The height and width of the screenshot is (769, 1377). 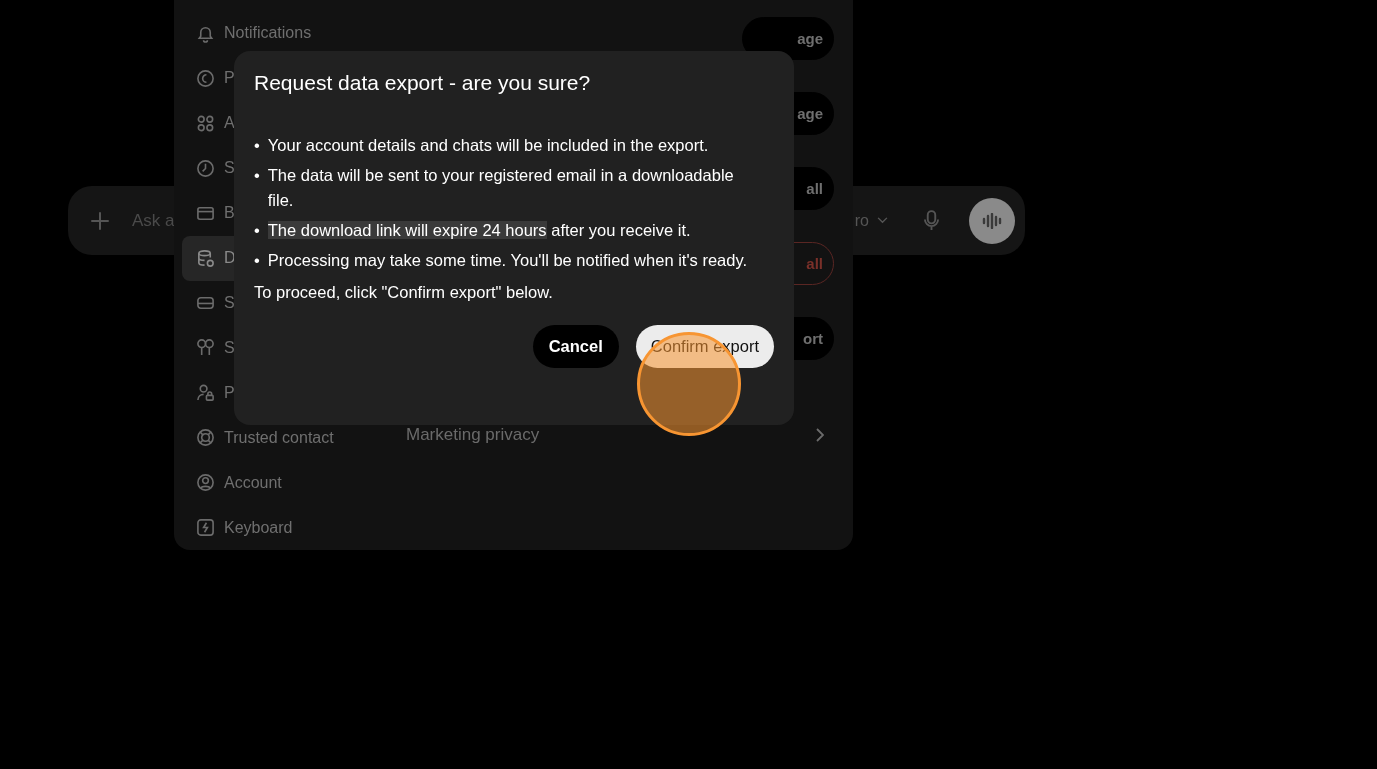 I want to click on dialog-title: Request data export - are you sure?, so click(x=423, y=83).